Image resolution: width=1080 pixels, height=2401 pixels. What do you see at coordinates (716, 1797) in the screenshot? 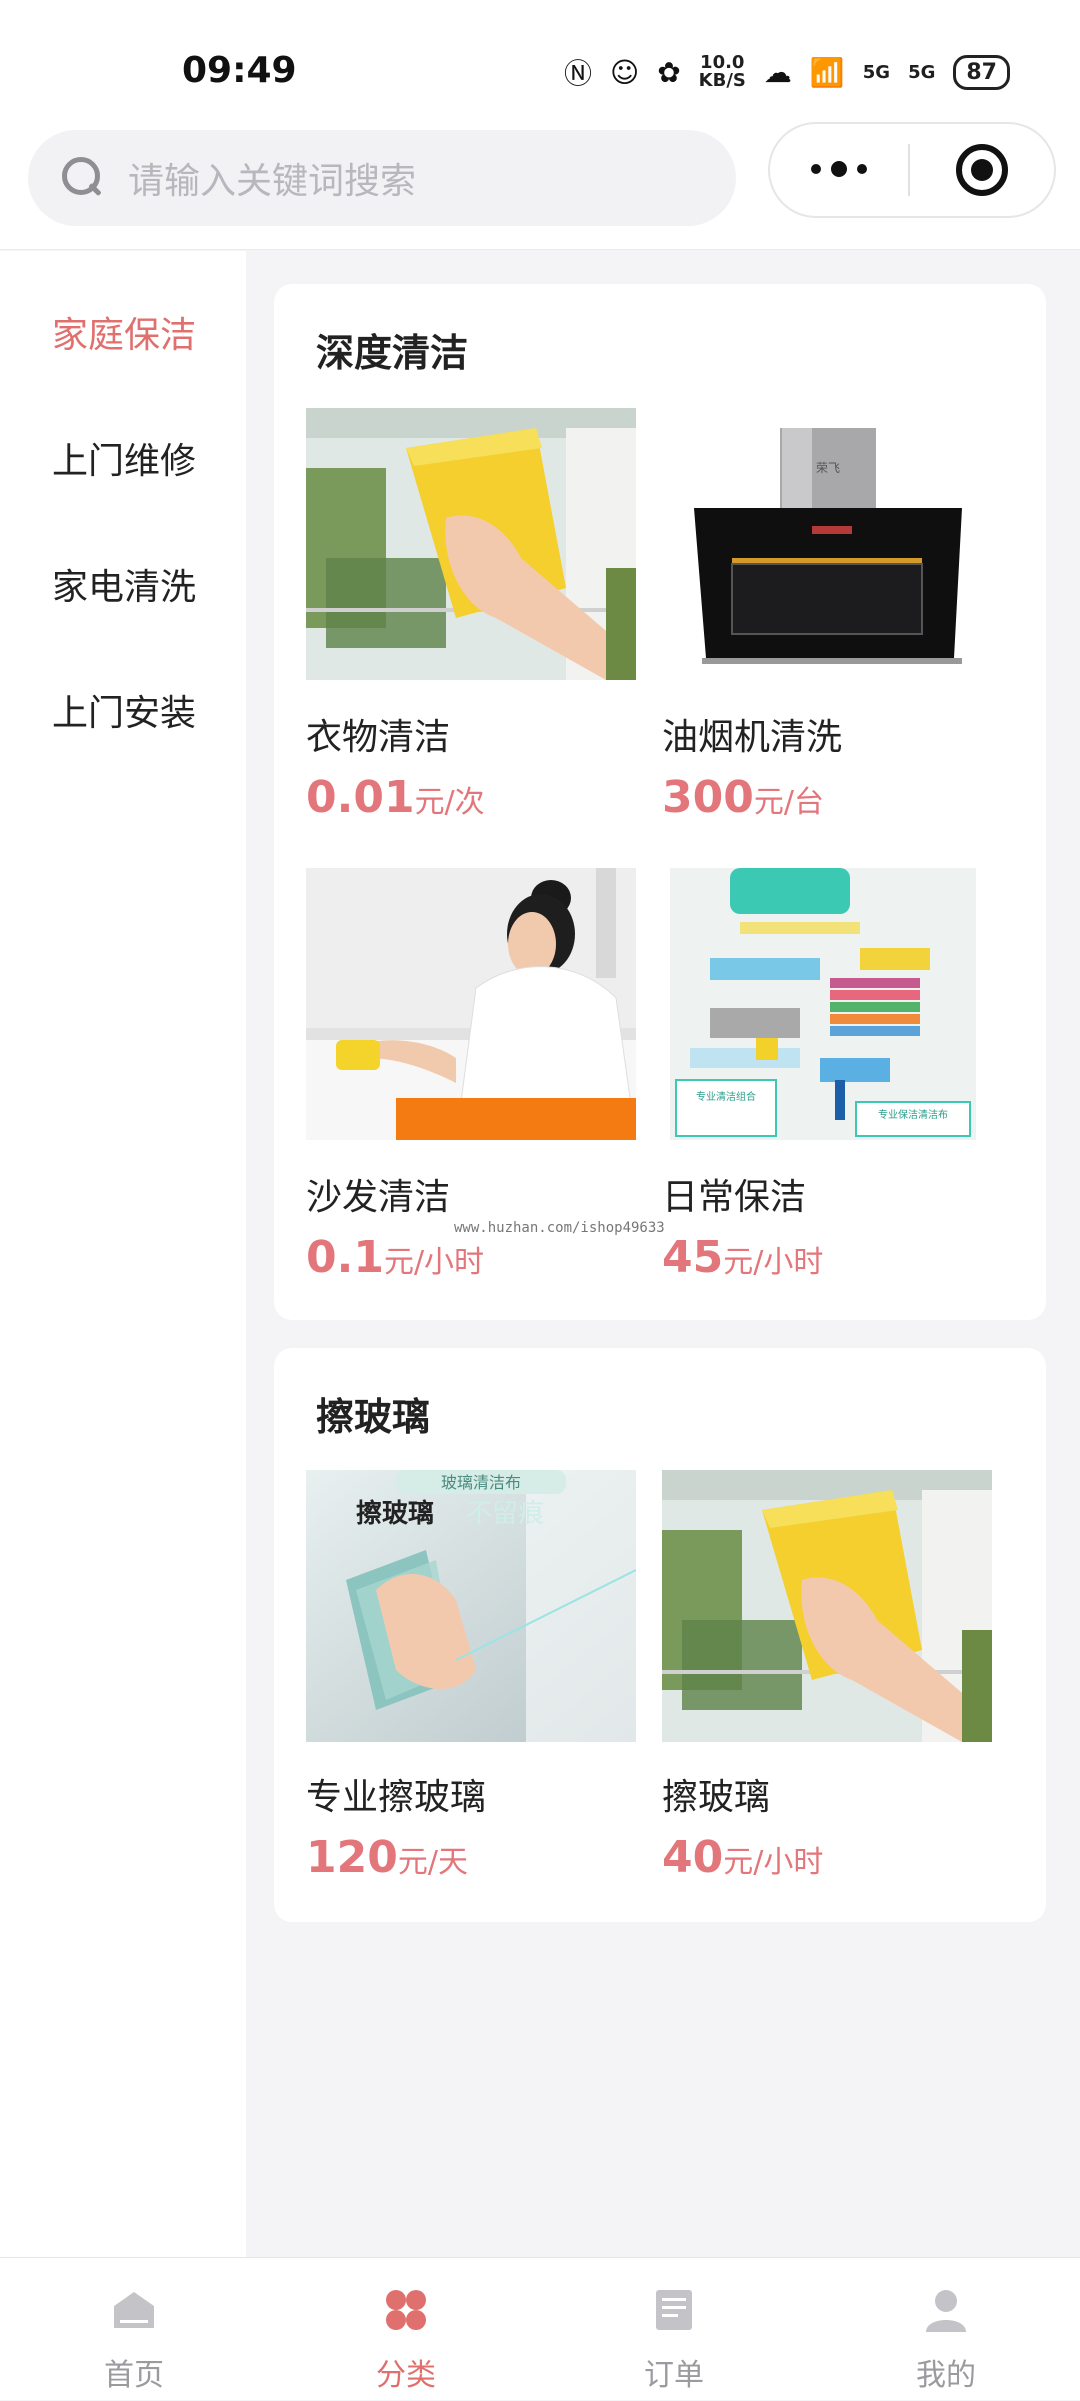
I see `service-name: 擦玻璃` at bounding box center [716, 1797].